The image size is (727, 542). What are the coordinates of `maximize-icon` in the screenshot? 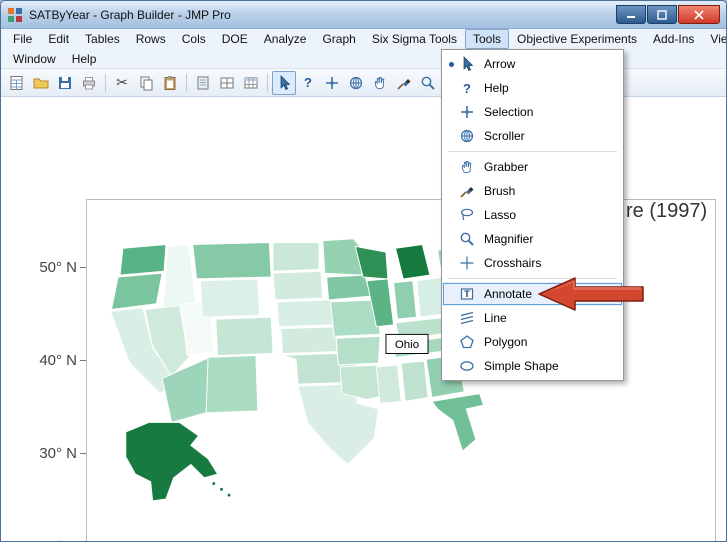 It's located at (662, 14).